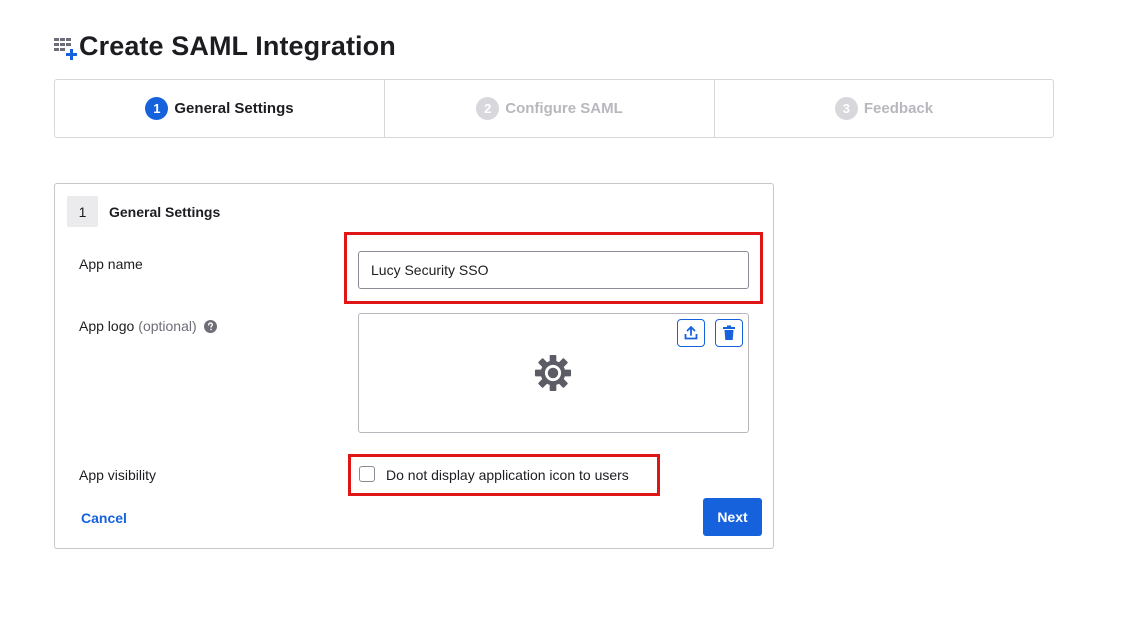  What do you see at coordinates (118, 475) in the screenshot?
I see `app-visibility-label: App visibility` at bounding box center [118, 475].